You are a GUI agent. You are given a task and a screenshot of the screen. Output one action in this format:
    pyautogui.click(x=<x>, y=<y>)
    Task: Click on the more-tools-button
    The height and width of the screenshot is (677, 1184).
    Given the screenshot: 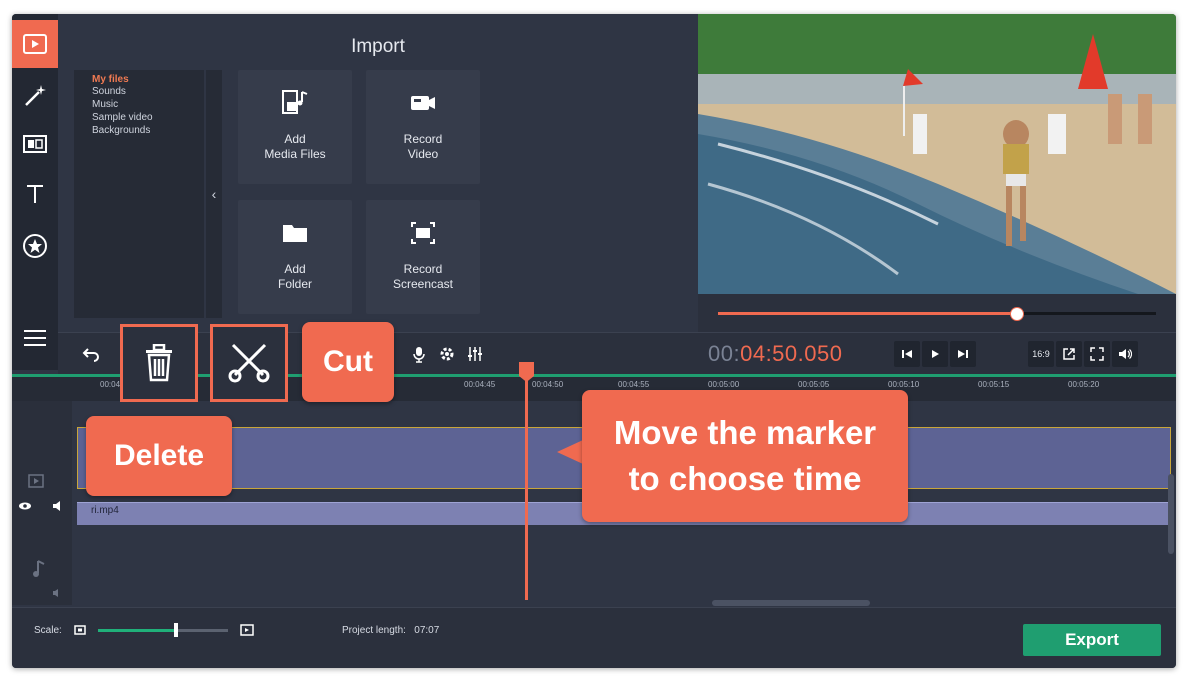 What is the action you would take?
    pyautogui.click(x=35, y=338)
    